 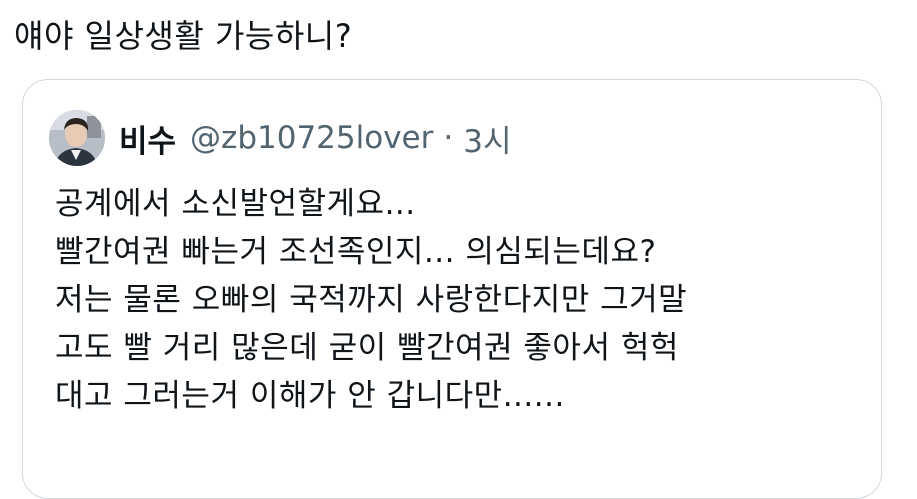 What do you see at coordinates (183, 36) in the screenshot?
I see `tweet-text: 얘야 일상생활 가능하니?` at bounding box center [183, 36].